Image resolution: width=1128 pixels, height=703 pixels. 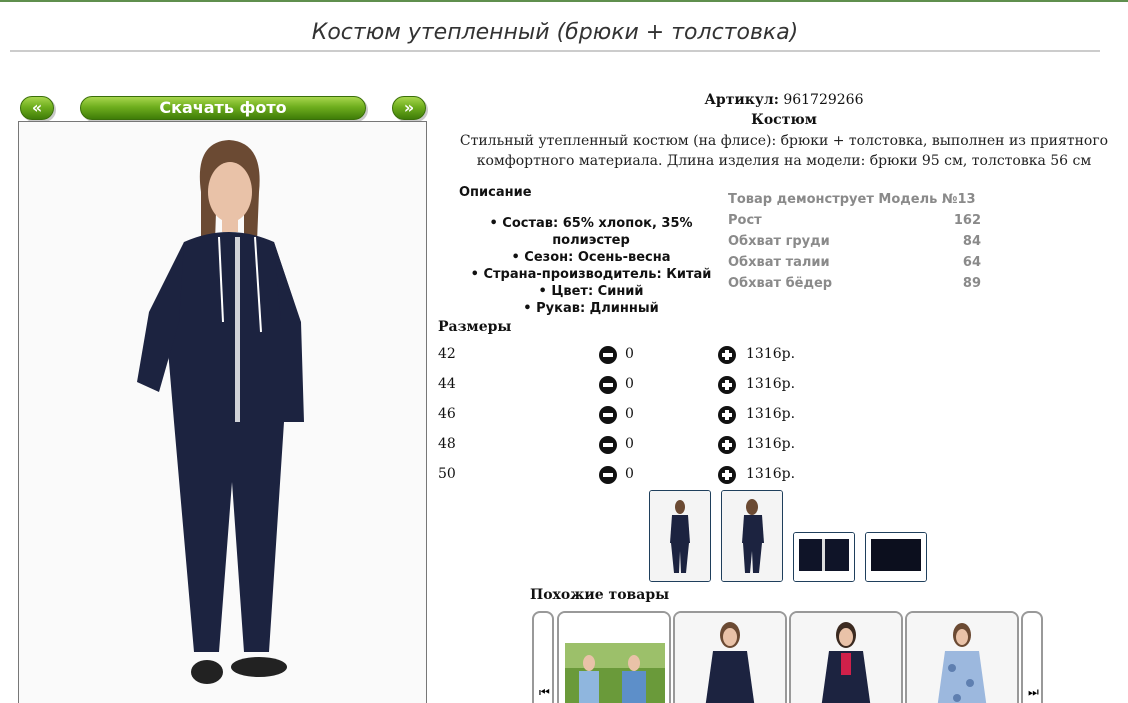 What do you see at coordinates (591, 232) in the screenshot?
I see `details-item: Состав: 65% хлопок, 35% полиэстер` at bounding box center [591, 232].